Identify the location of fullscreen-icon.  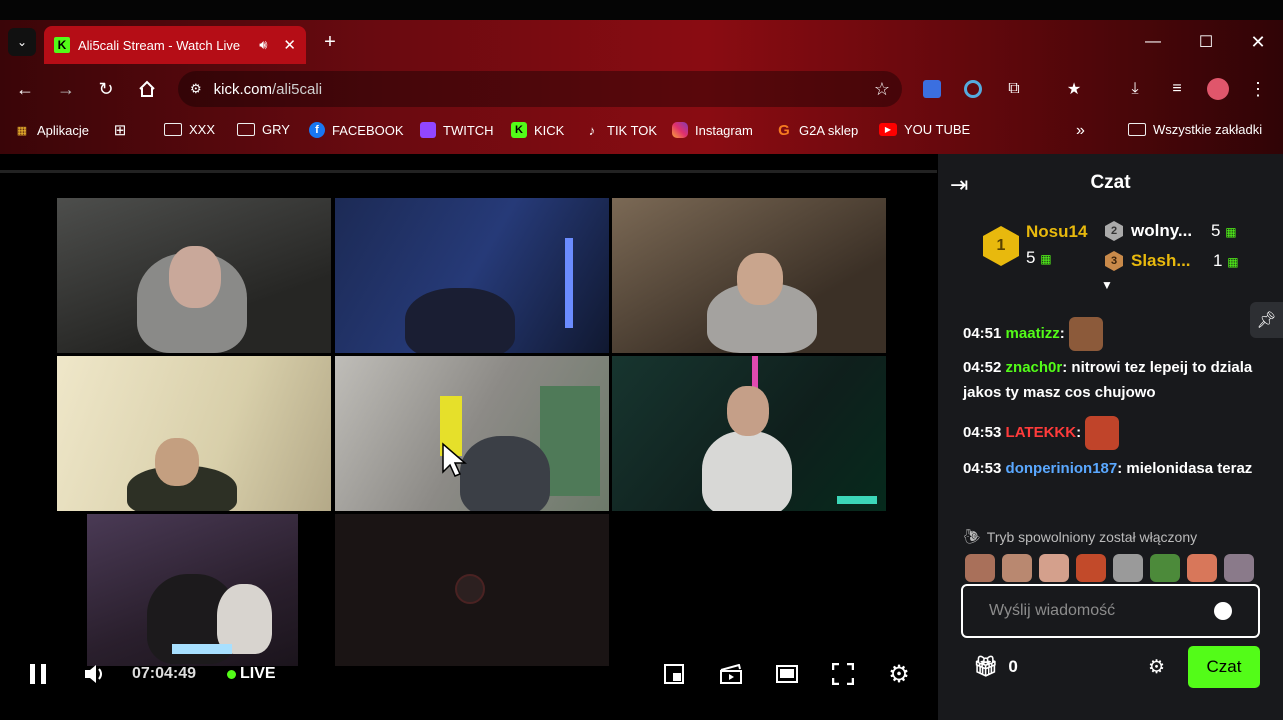
(843, 674).